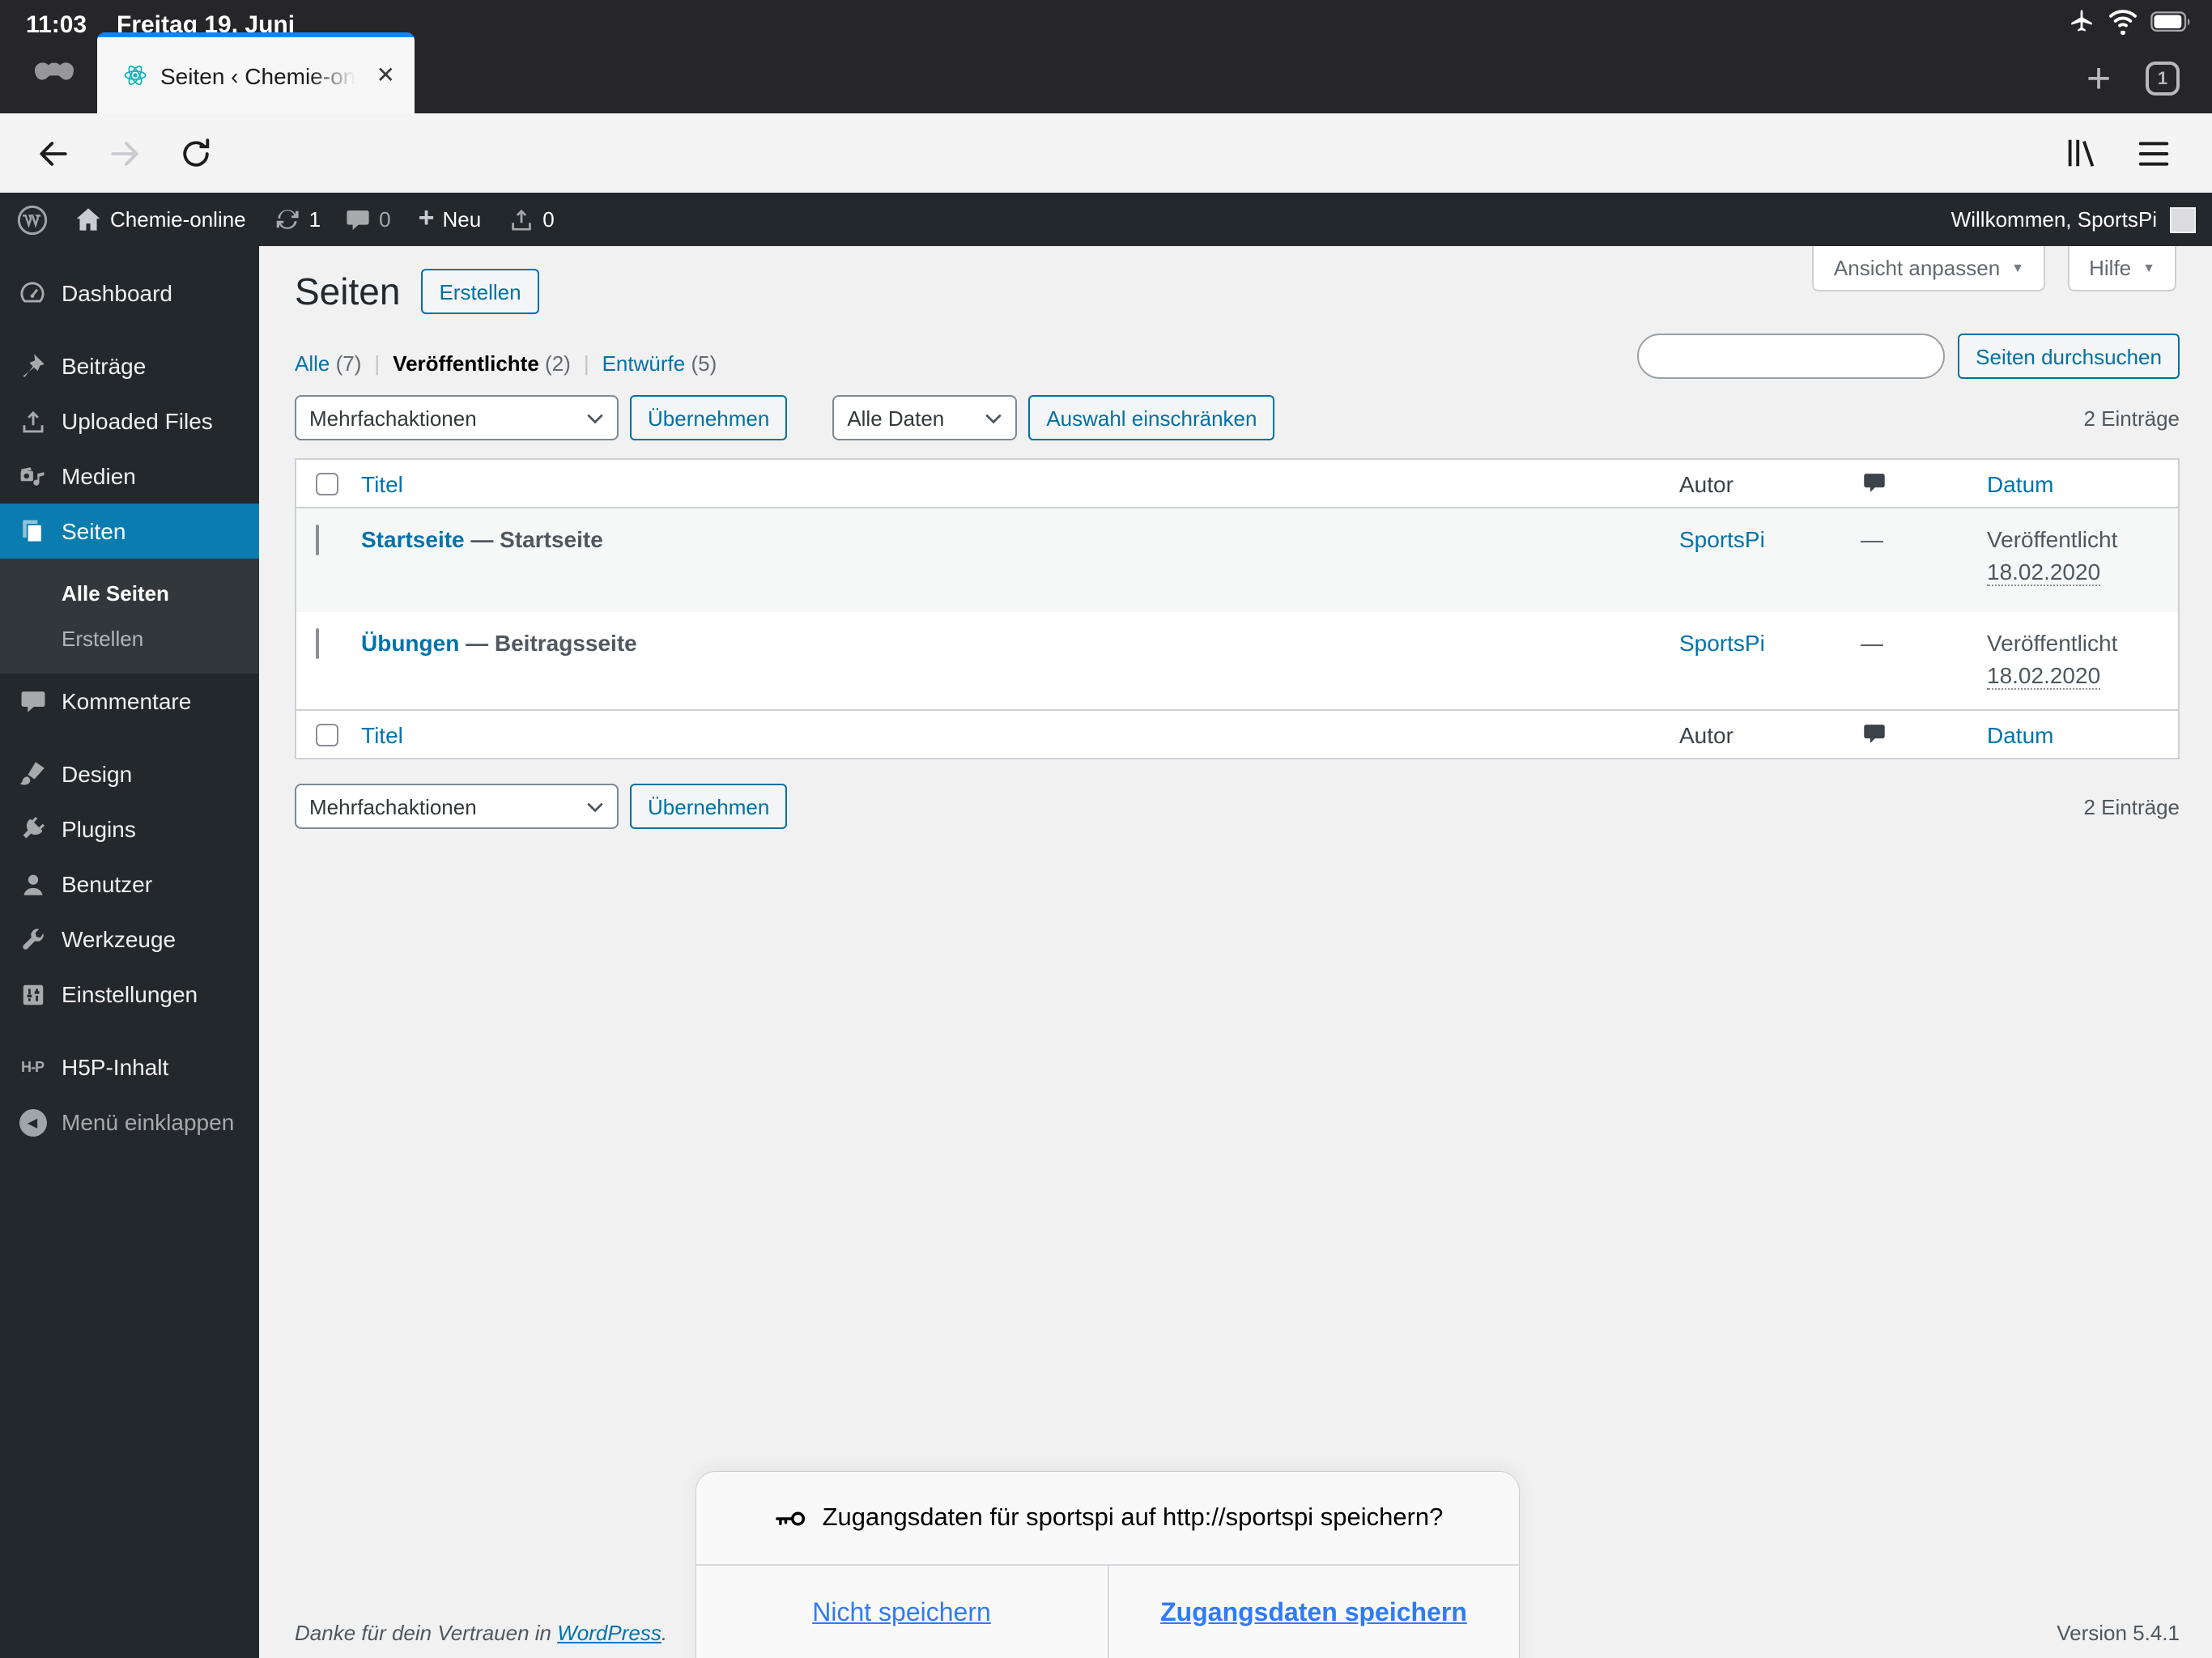 Image resolution: width=2212 pixels, height=1658 pixels. What do you see at coordinates (56, 25) in the screenshot?
I see `clock: 11:03` at bounding box center [56, 25].